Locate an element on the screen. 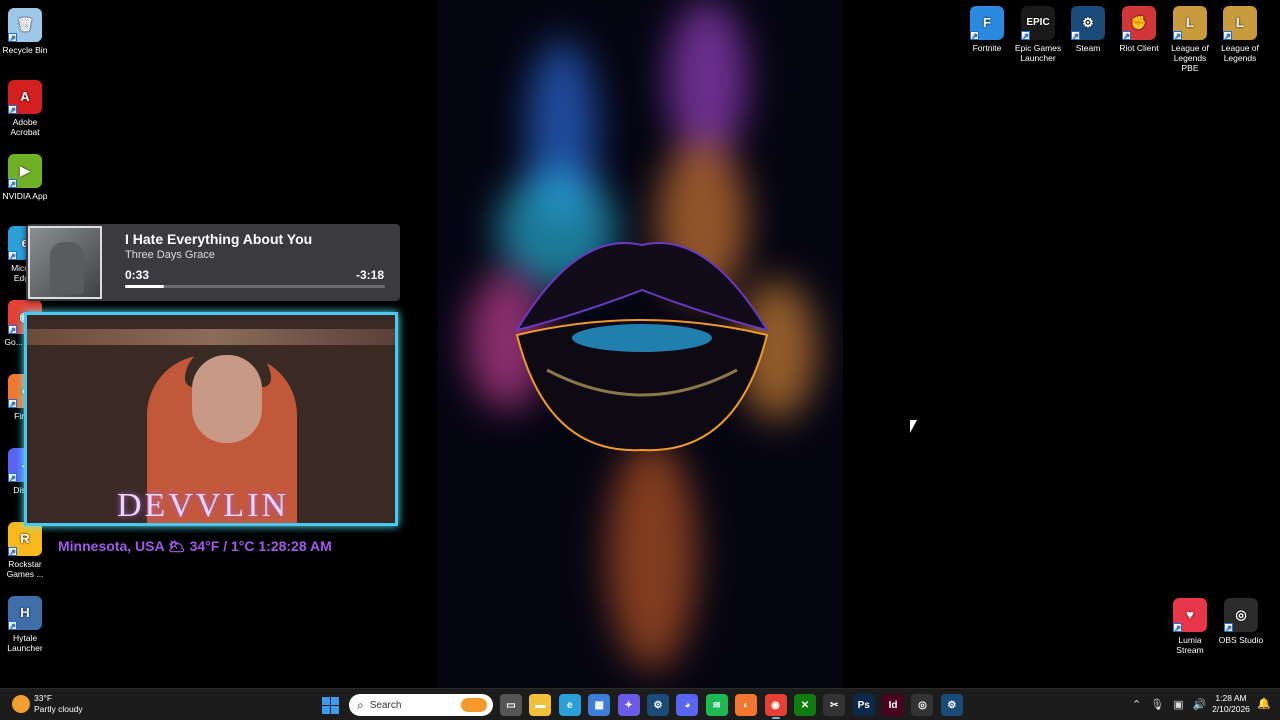 Image resolution: width=1280 pixels, height=720 pixels. desktop-icon-obs: ◎ ↗ OBS Studio is located at coordinates (1241, 621).